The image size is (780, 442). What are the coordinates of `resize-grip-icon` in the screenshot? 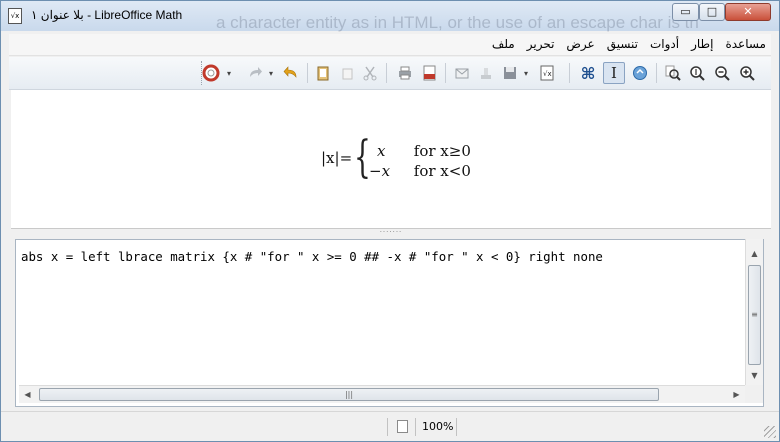 It's located at (770, 432).